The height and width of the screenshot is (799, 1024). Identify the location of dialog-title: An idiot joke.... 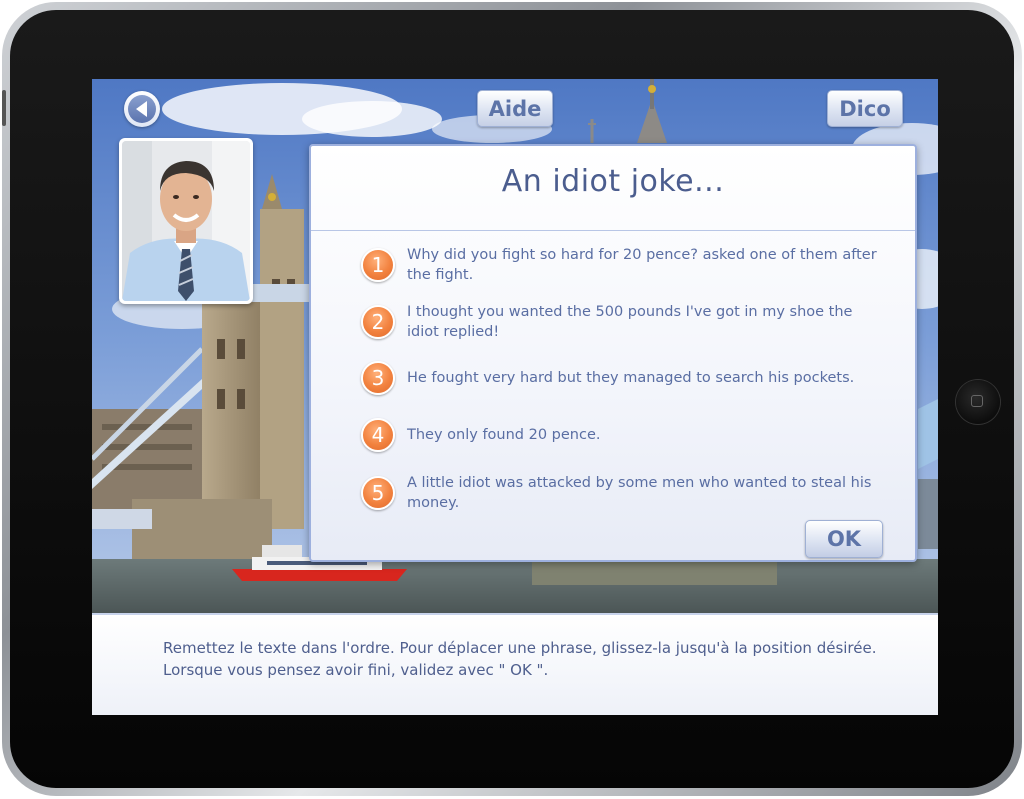
(613, 181).